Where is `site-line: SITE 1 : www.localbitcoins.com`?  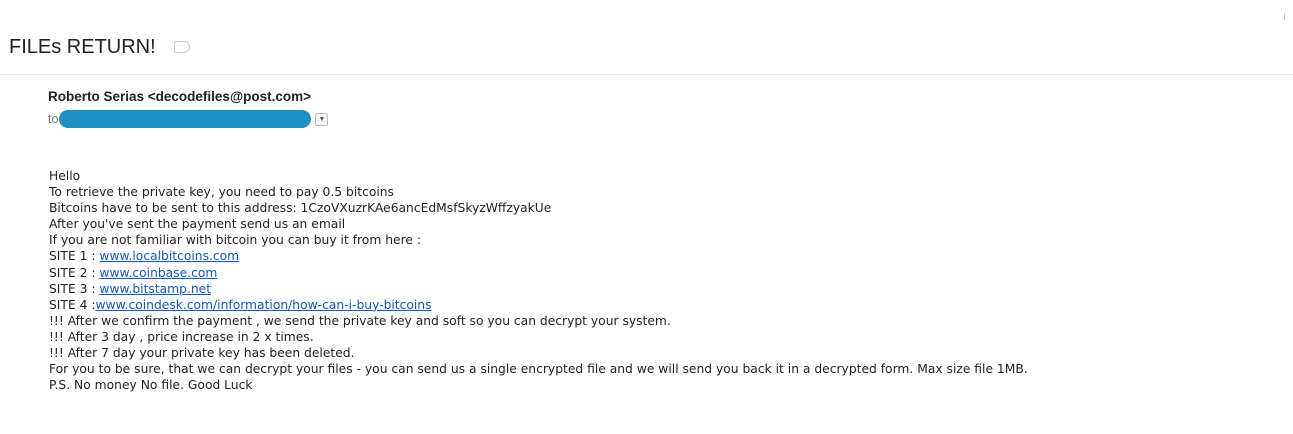
site-line: SITE 1 : www.localbitcoins.com is located at coordinates (538, 256).